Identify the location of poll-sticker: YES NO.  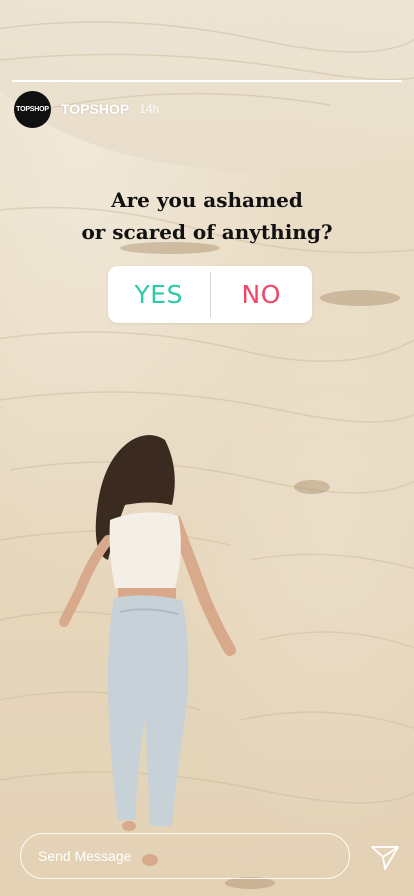
(210, 294).